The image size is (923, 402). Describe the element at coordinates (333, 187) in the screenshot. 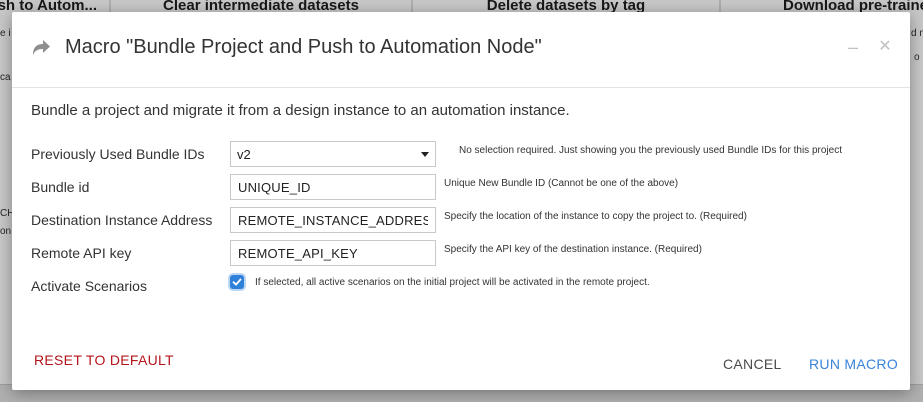

I see `bundle-id-input` at that location.